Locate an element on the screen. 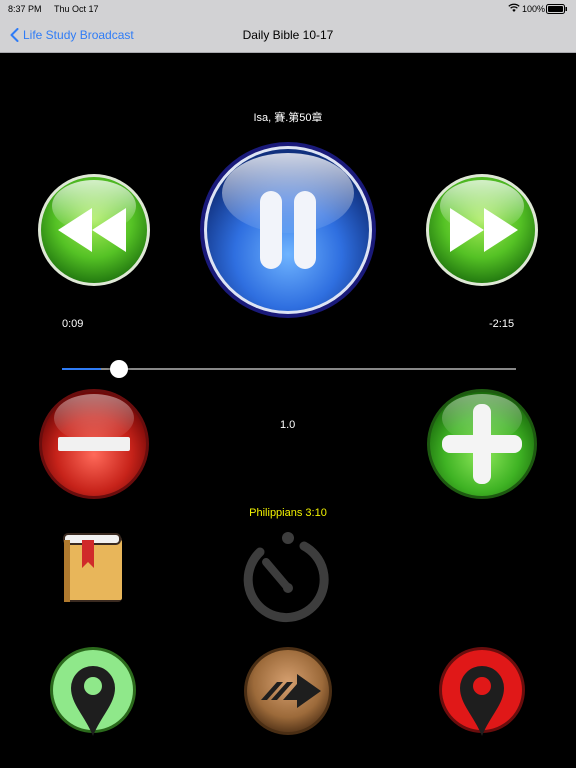 The image size is (576, 768). speed-decrease-button is located at coordinates (94, 444).